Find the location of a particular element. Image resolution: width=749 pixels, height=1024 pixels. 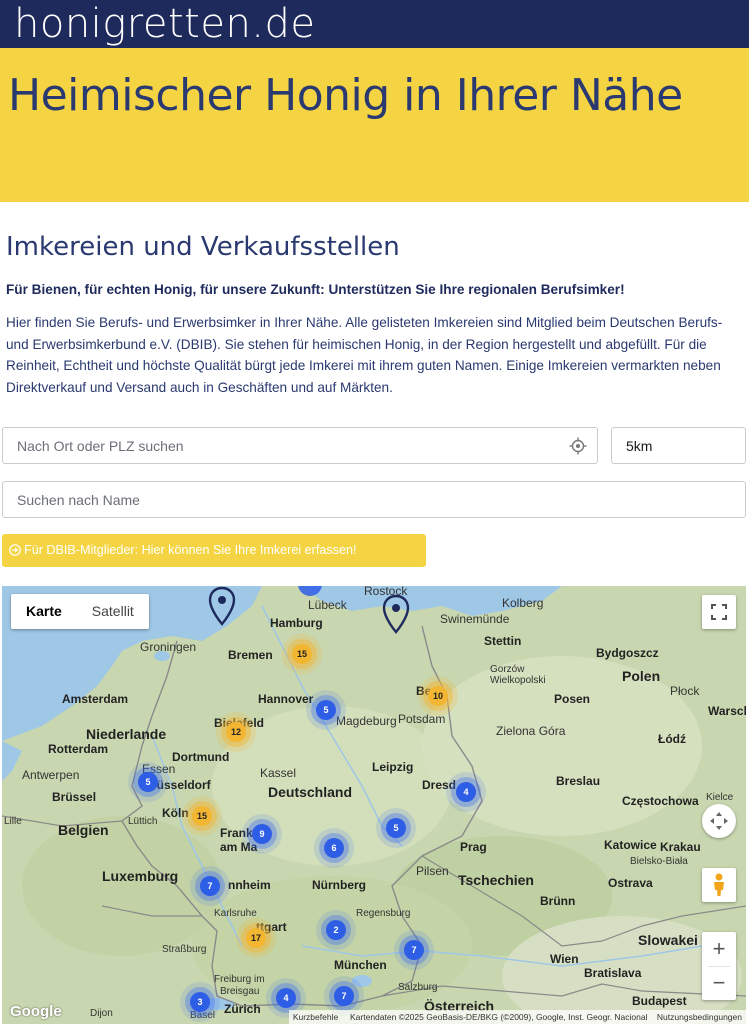

location-search-placeholder: Nach Ort oder PLZ suchen is located at coordinates (100, 446).